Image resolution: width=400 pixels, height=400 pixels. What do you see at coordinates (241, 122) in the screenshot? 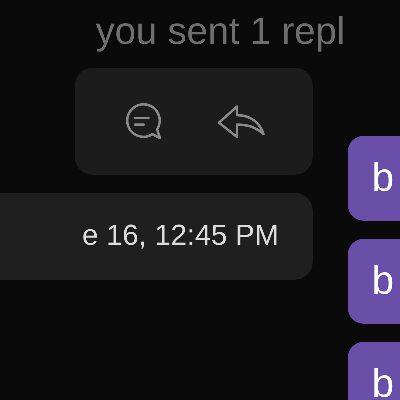
I see `reply-icon` at bounding box center [241, 122].